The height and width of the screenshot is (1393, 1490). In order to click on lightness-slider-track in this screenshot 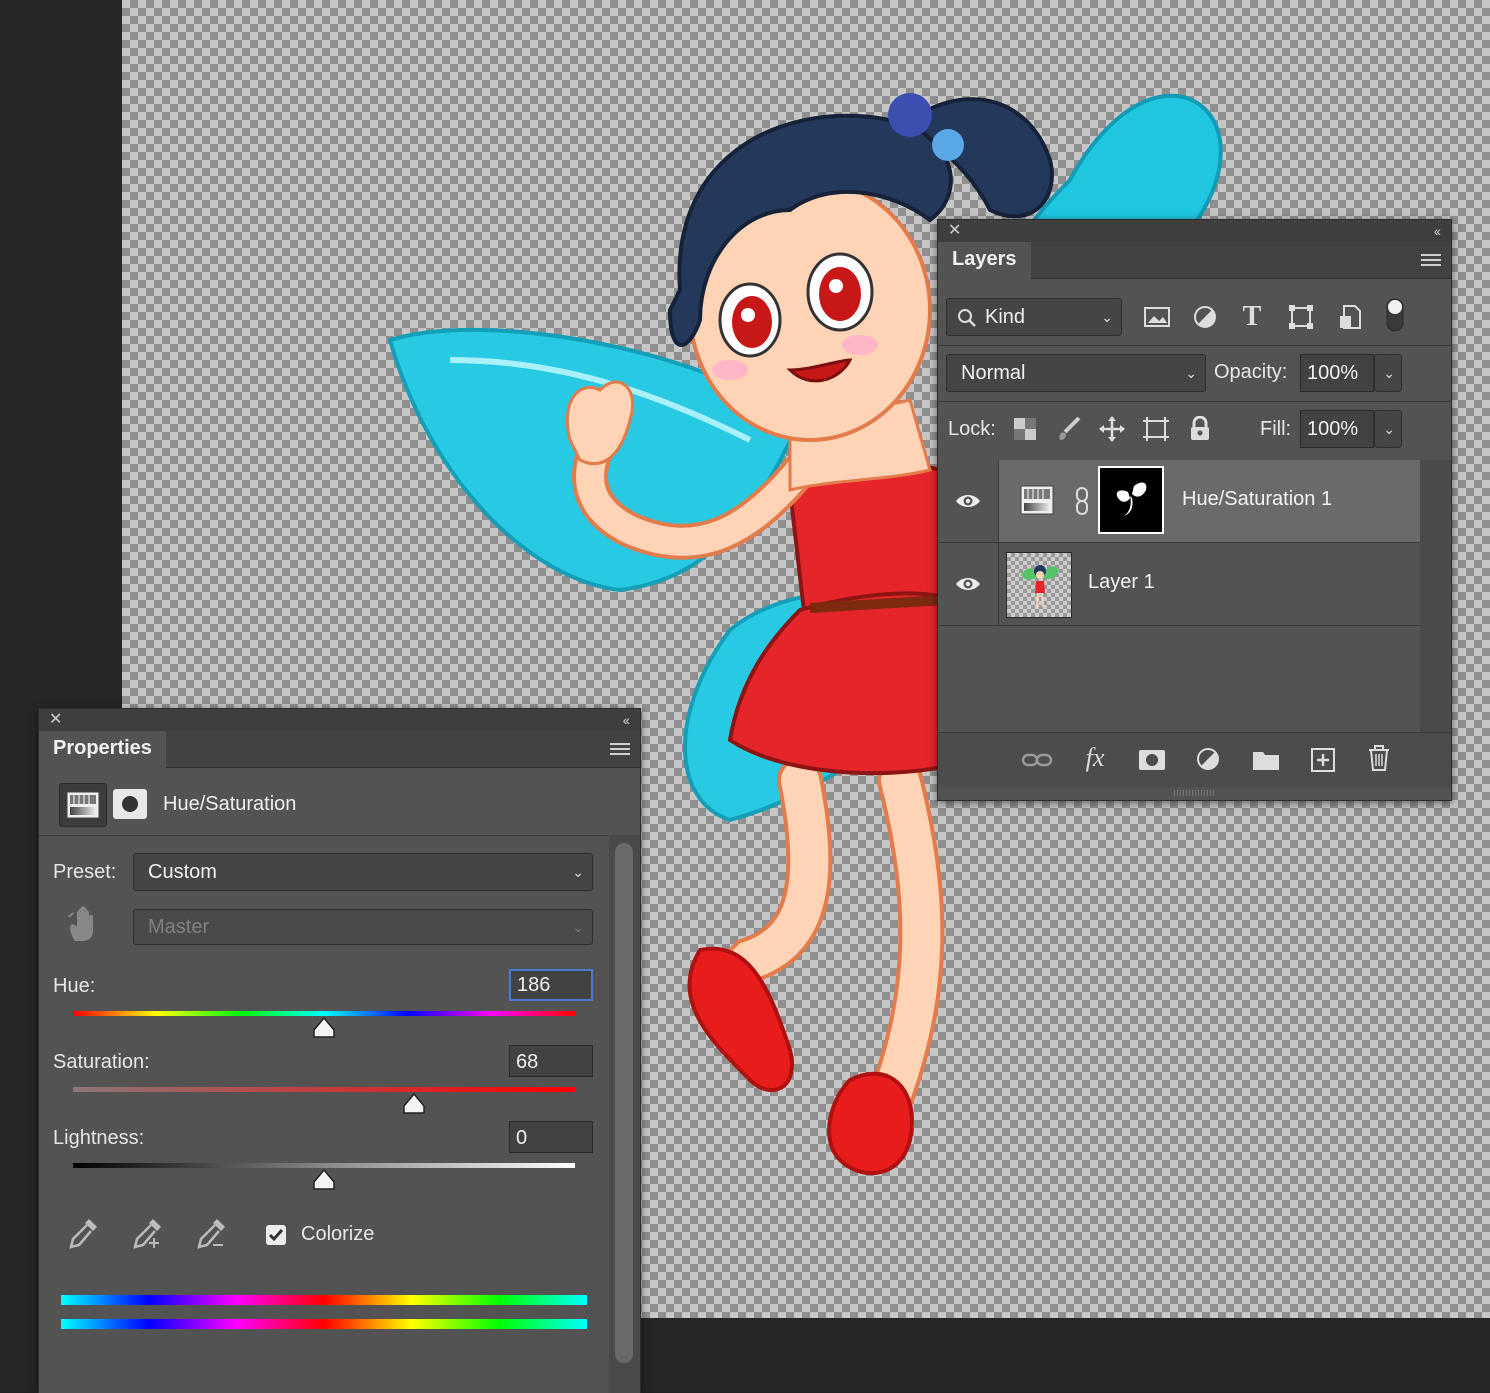, I will do `click(324, 1165)`.